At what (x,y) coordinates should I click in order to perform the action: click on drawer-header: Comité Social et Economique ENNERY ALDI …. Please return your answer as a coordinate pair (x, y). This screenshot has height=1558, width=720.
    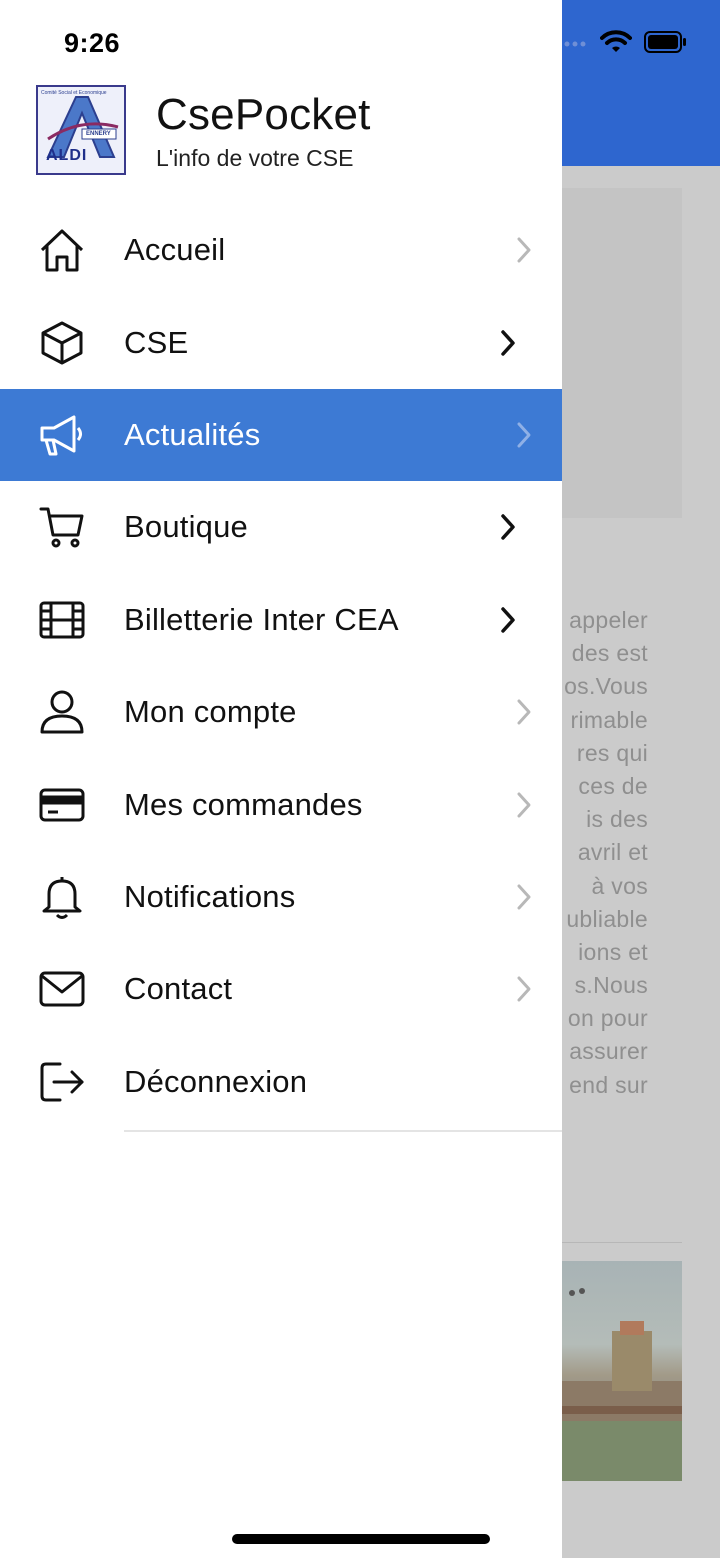
    Looking at the image, I should click on (203, 130).